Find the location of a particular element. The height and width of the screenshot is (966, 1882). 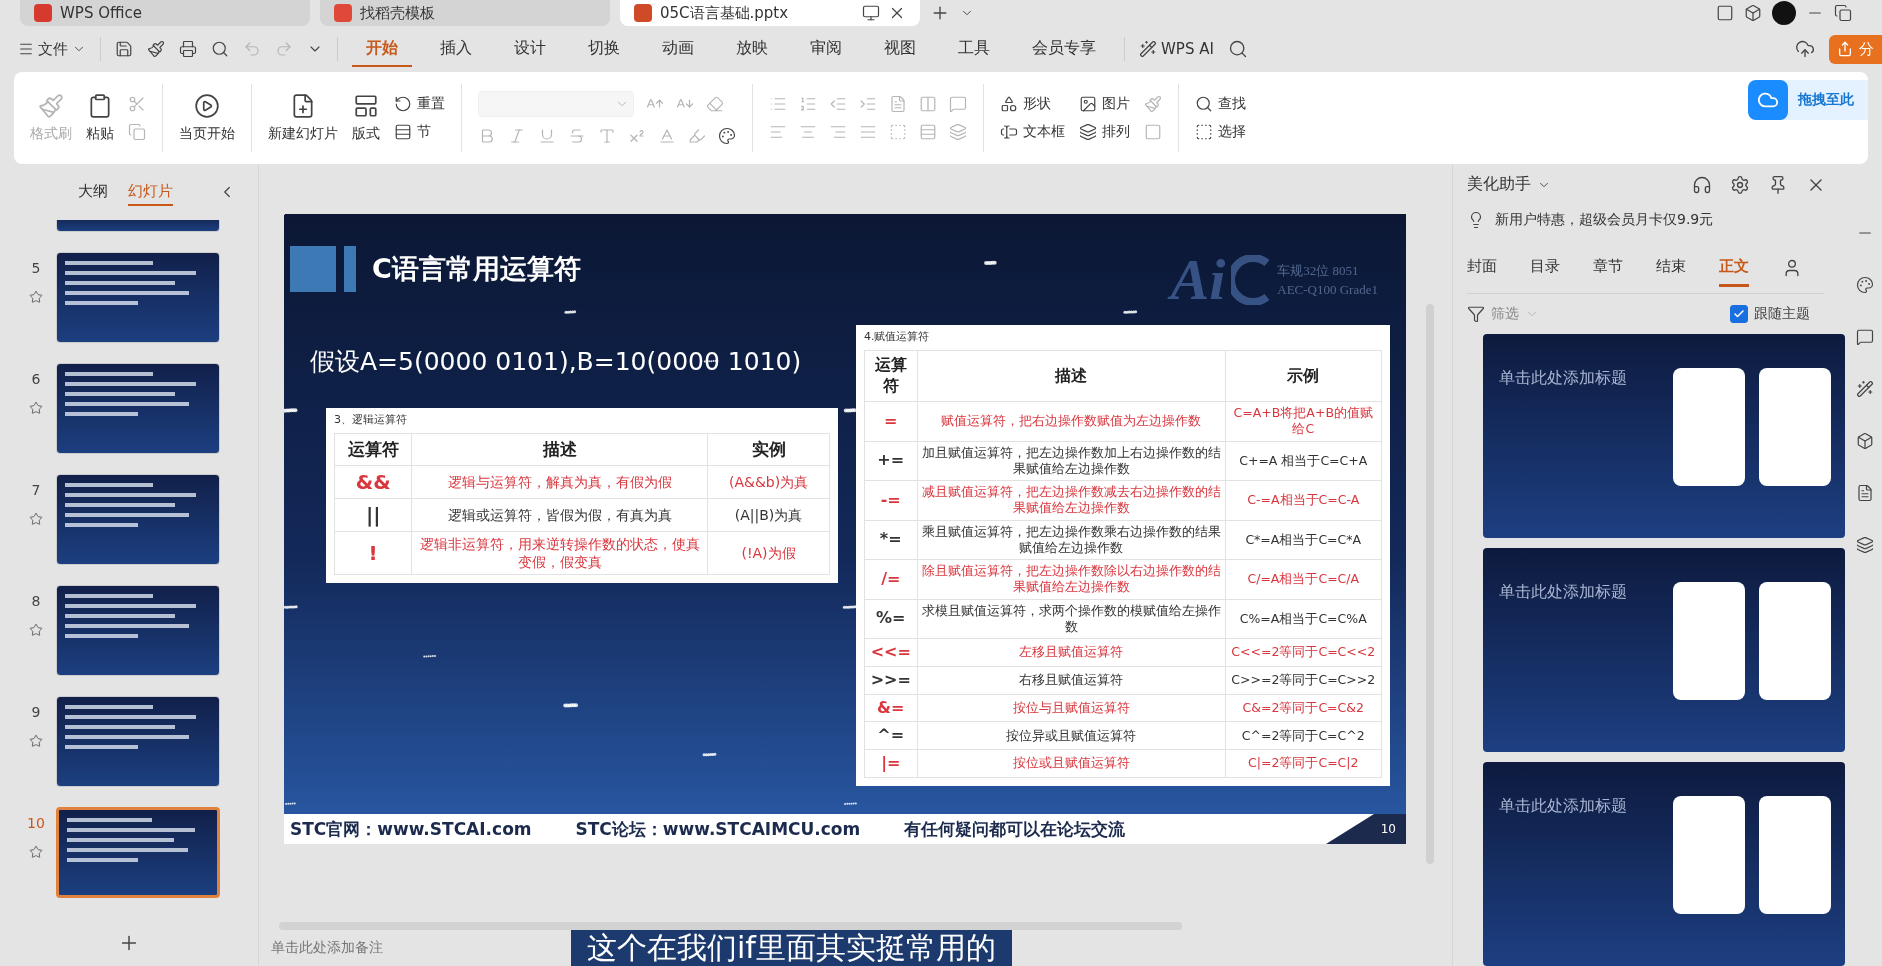

play-button: 当页开始 is located at coordinates (207, 118).